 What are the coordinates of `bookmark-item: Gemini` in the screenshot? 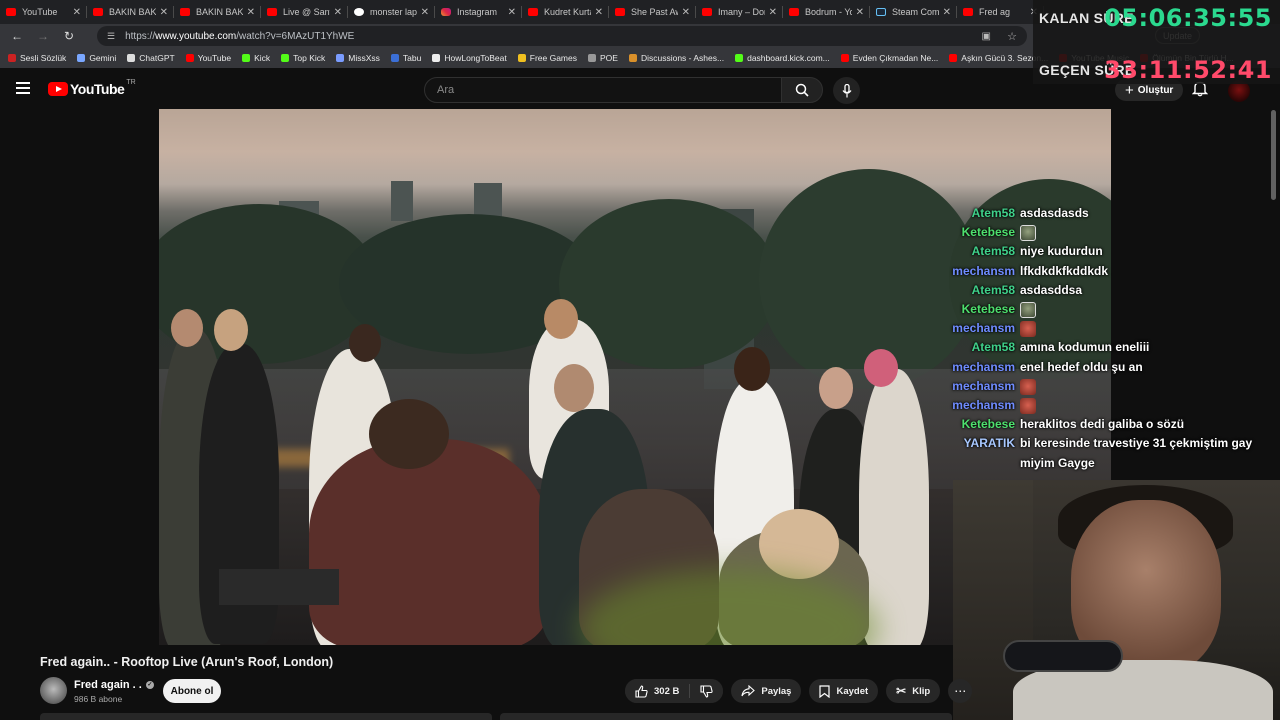 It's located at (96, 58).